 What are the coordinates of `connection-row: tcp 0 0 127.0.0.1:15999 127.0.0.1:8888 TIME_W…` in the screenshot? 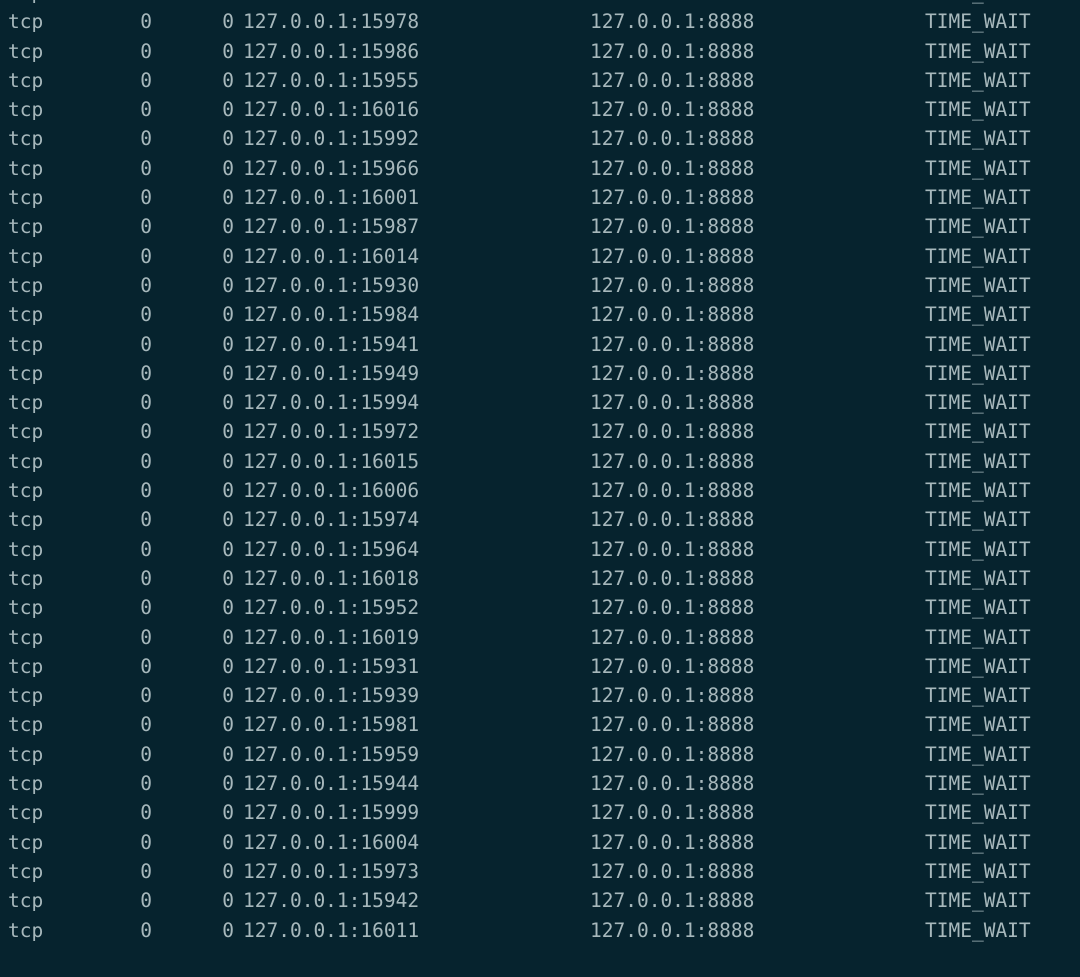 It's located at (540, 812).